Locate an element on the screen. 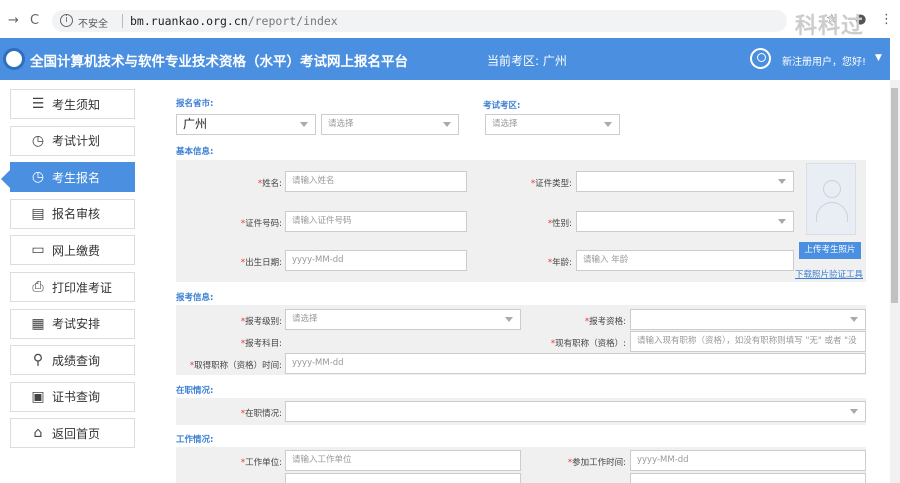 This screenshot has height=483, width=900. sidebar-item: ◷ 考生报名 is located at coordinates (72, 177).